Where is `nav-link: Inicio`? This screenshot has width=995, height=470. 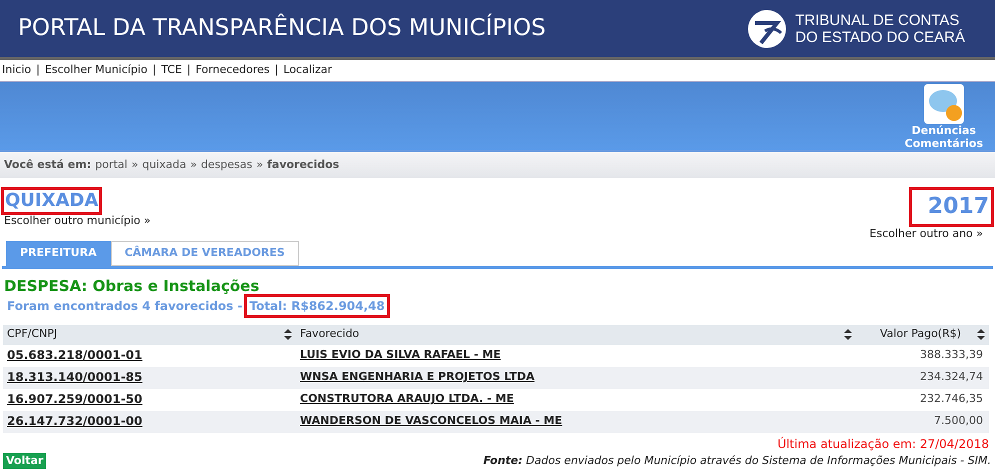 nav-link: Inicio is located at coordinates (17, 70).